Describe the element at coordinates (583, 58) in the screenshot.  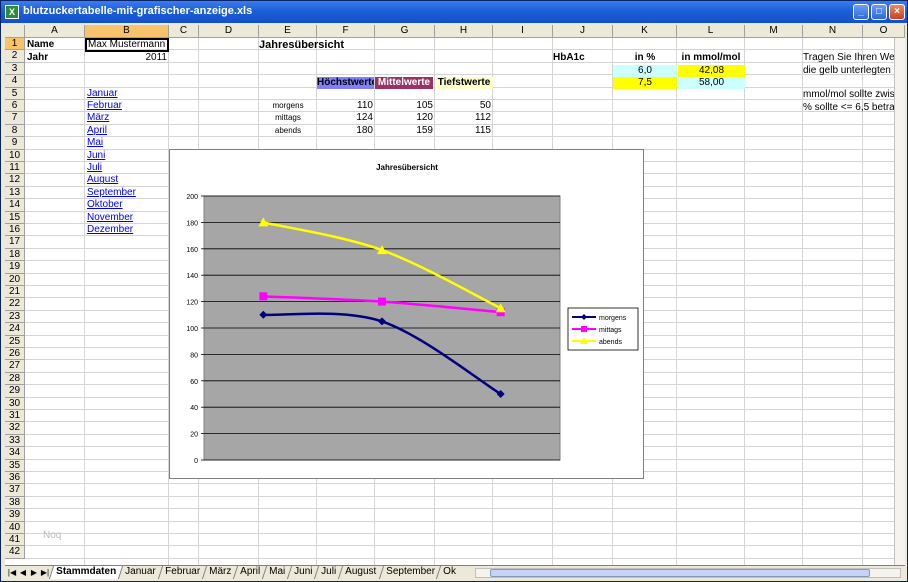
I see `cell-j2: HbA1c` at that location.